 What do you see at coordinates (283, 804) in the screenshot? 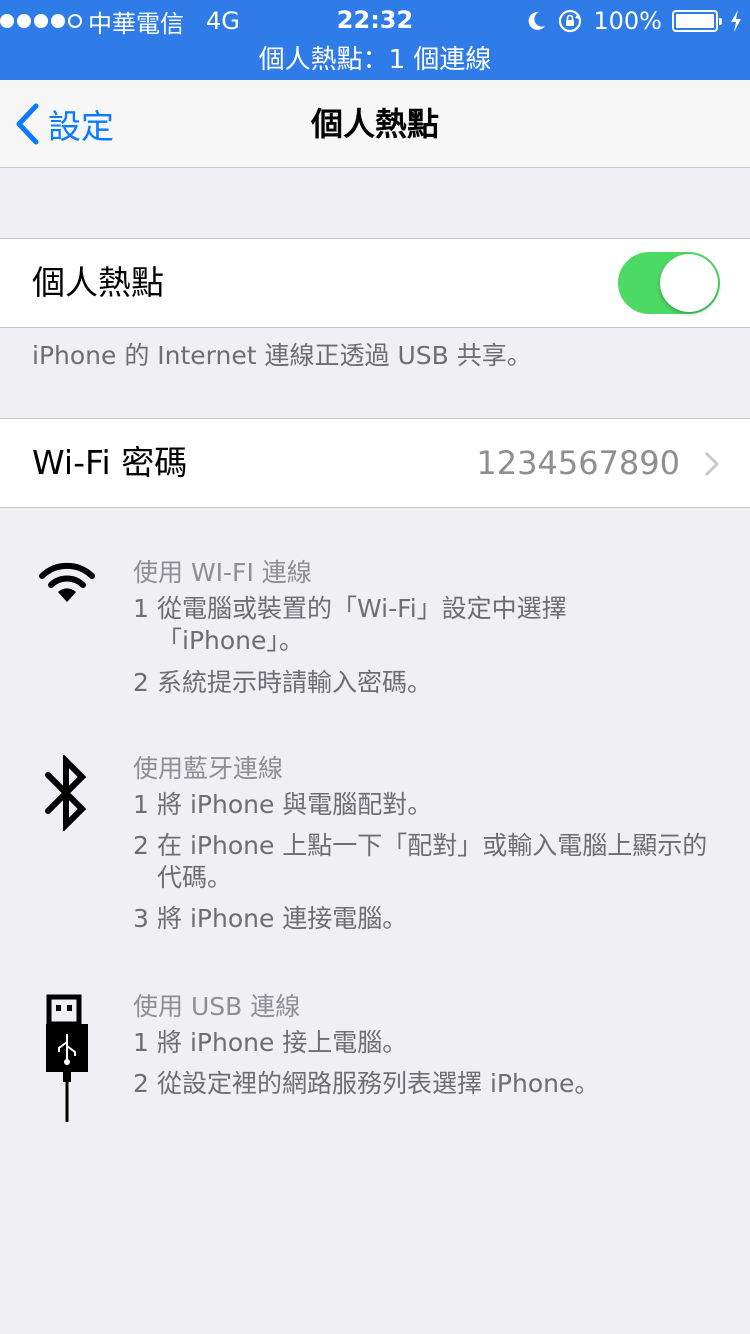
I see `bluetooth-step-1: 1將 iPhone 與電腦配對。` at bounding box center [283, 804].